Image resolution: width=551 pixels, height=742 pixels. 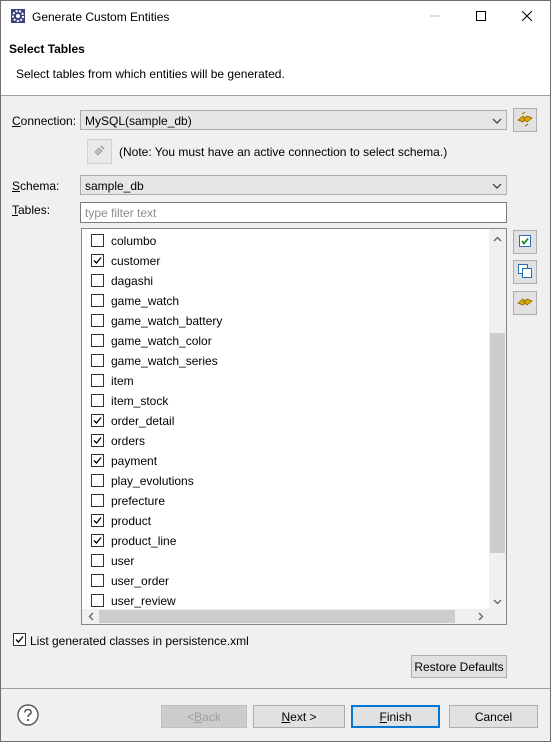 I want to click on next-button: Next >, so click(x=299, y=716).